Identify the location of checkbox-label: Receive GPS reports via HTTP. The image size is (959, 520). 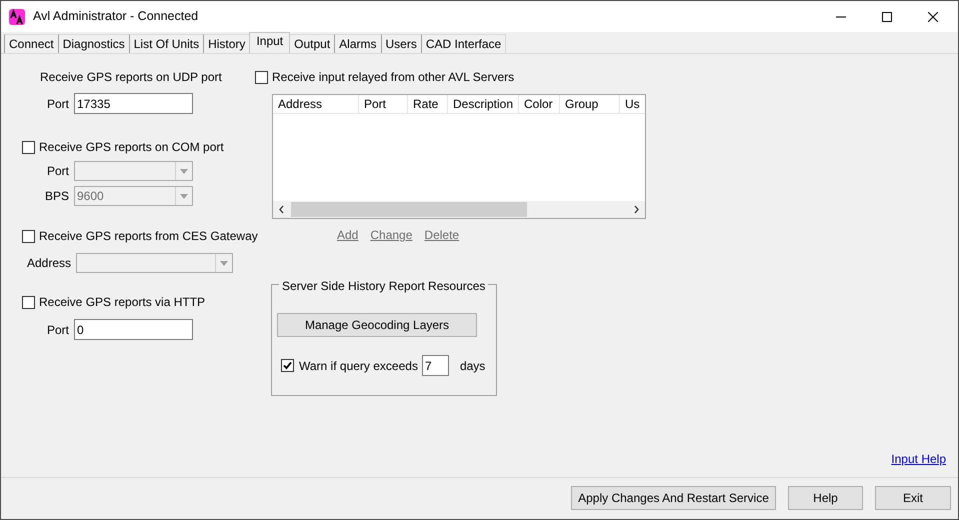
(122, 302).